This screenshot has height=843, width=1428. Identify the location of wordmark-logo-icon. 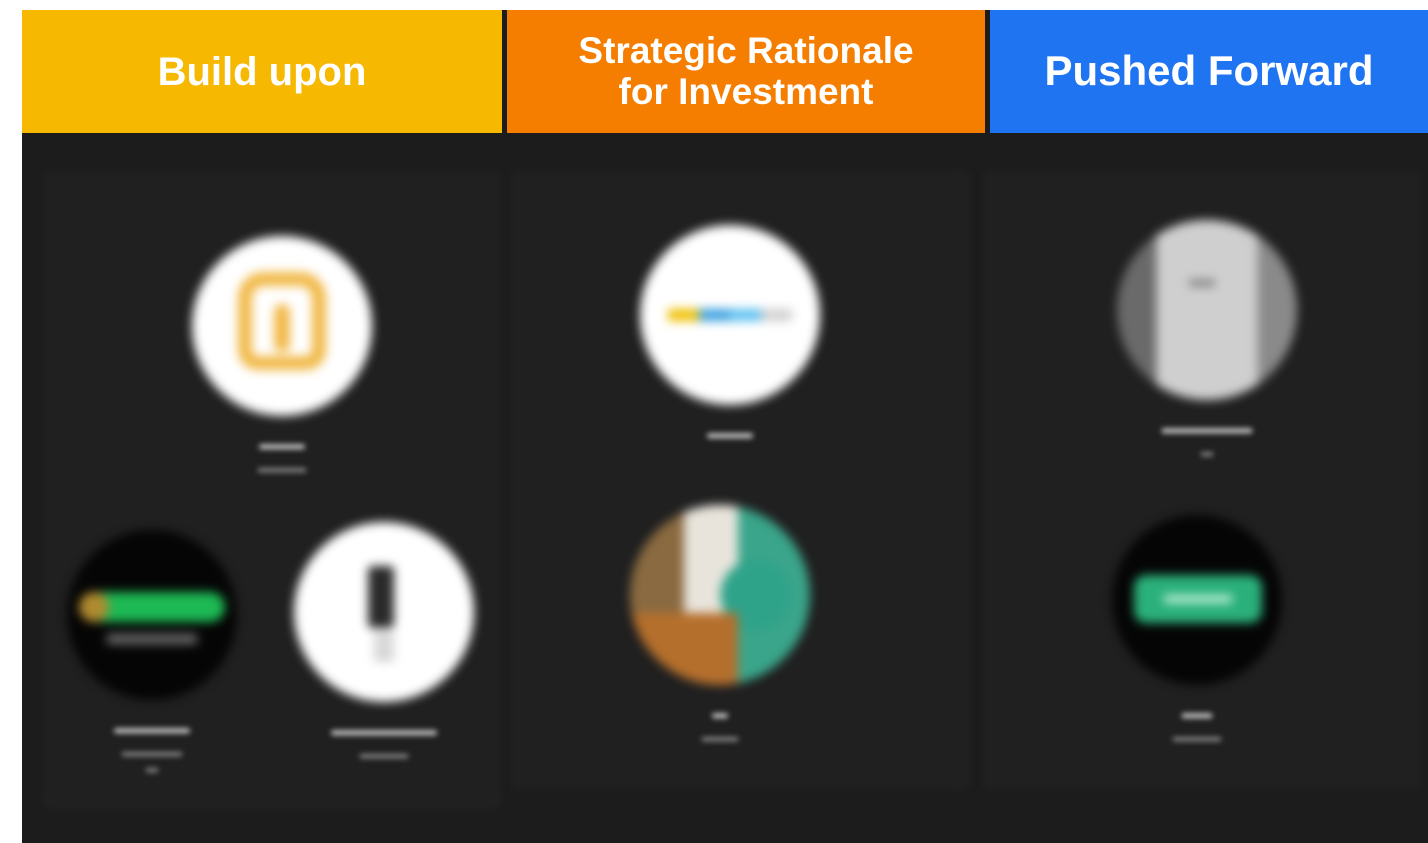
(730, 315).